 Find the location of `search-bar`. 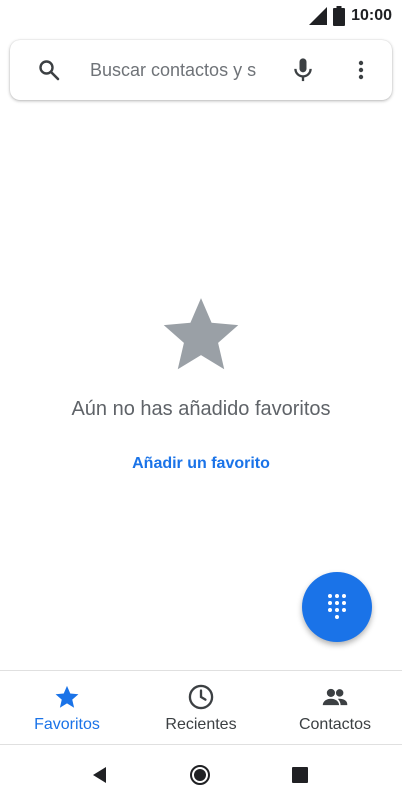

search-bar is located at coordinates (201, 70).